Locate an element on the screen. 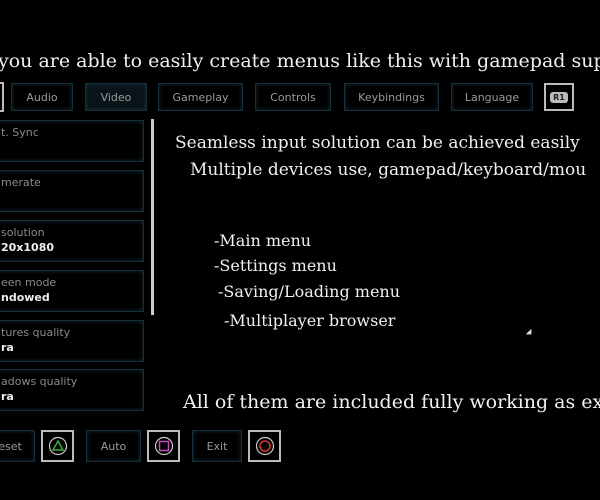 The image size is (600, 500). tab-audio: Audio is located at coordinates (42, 97).